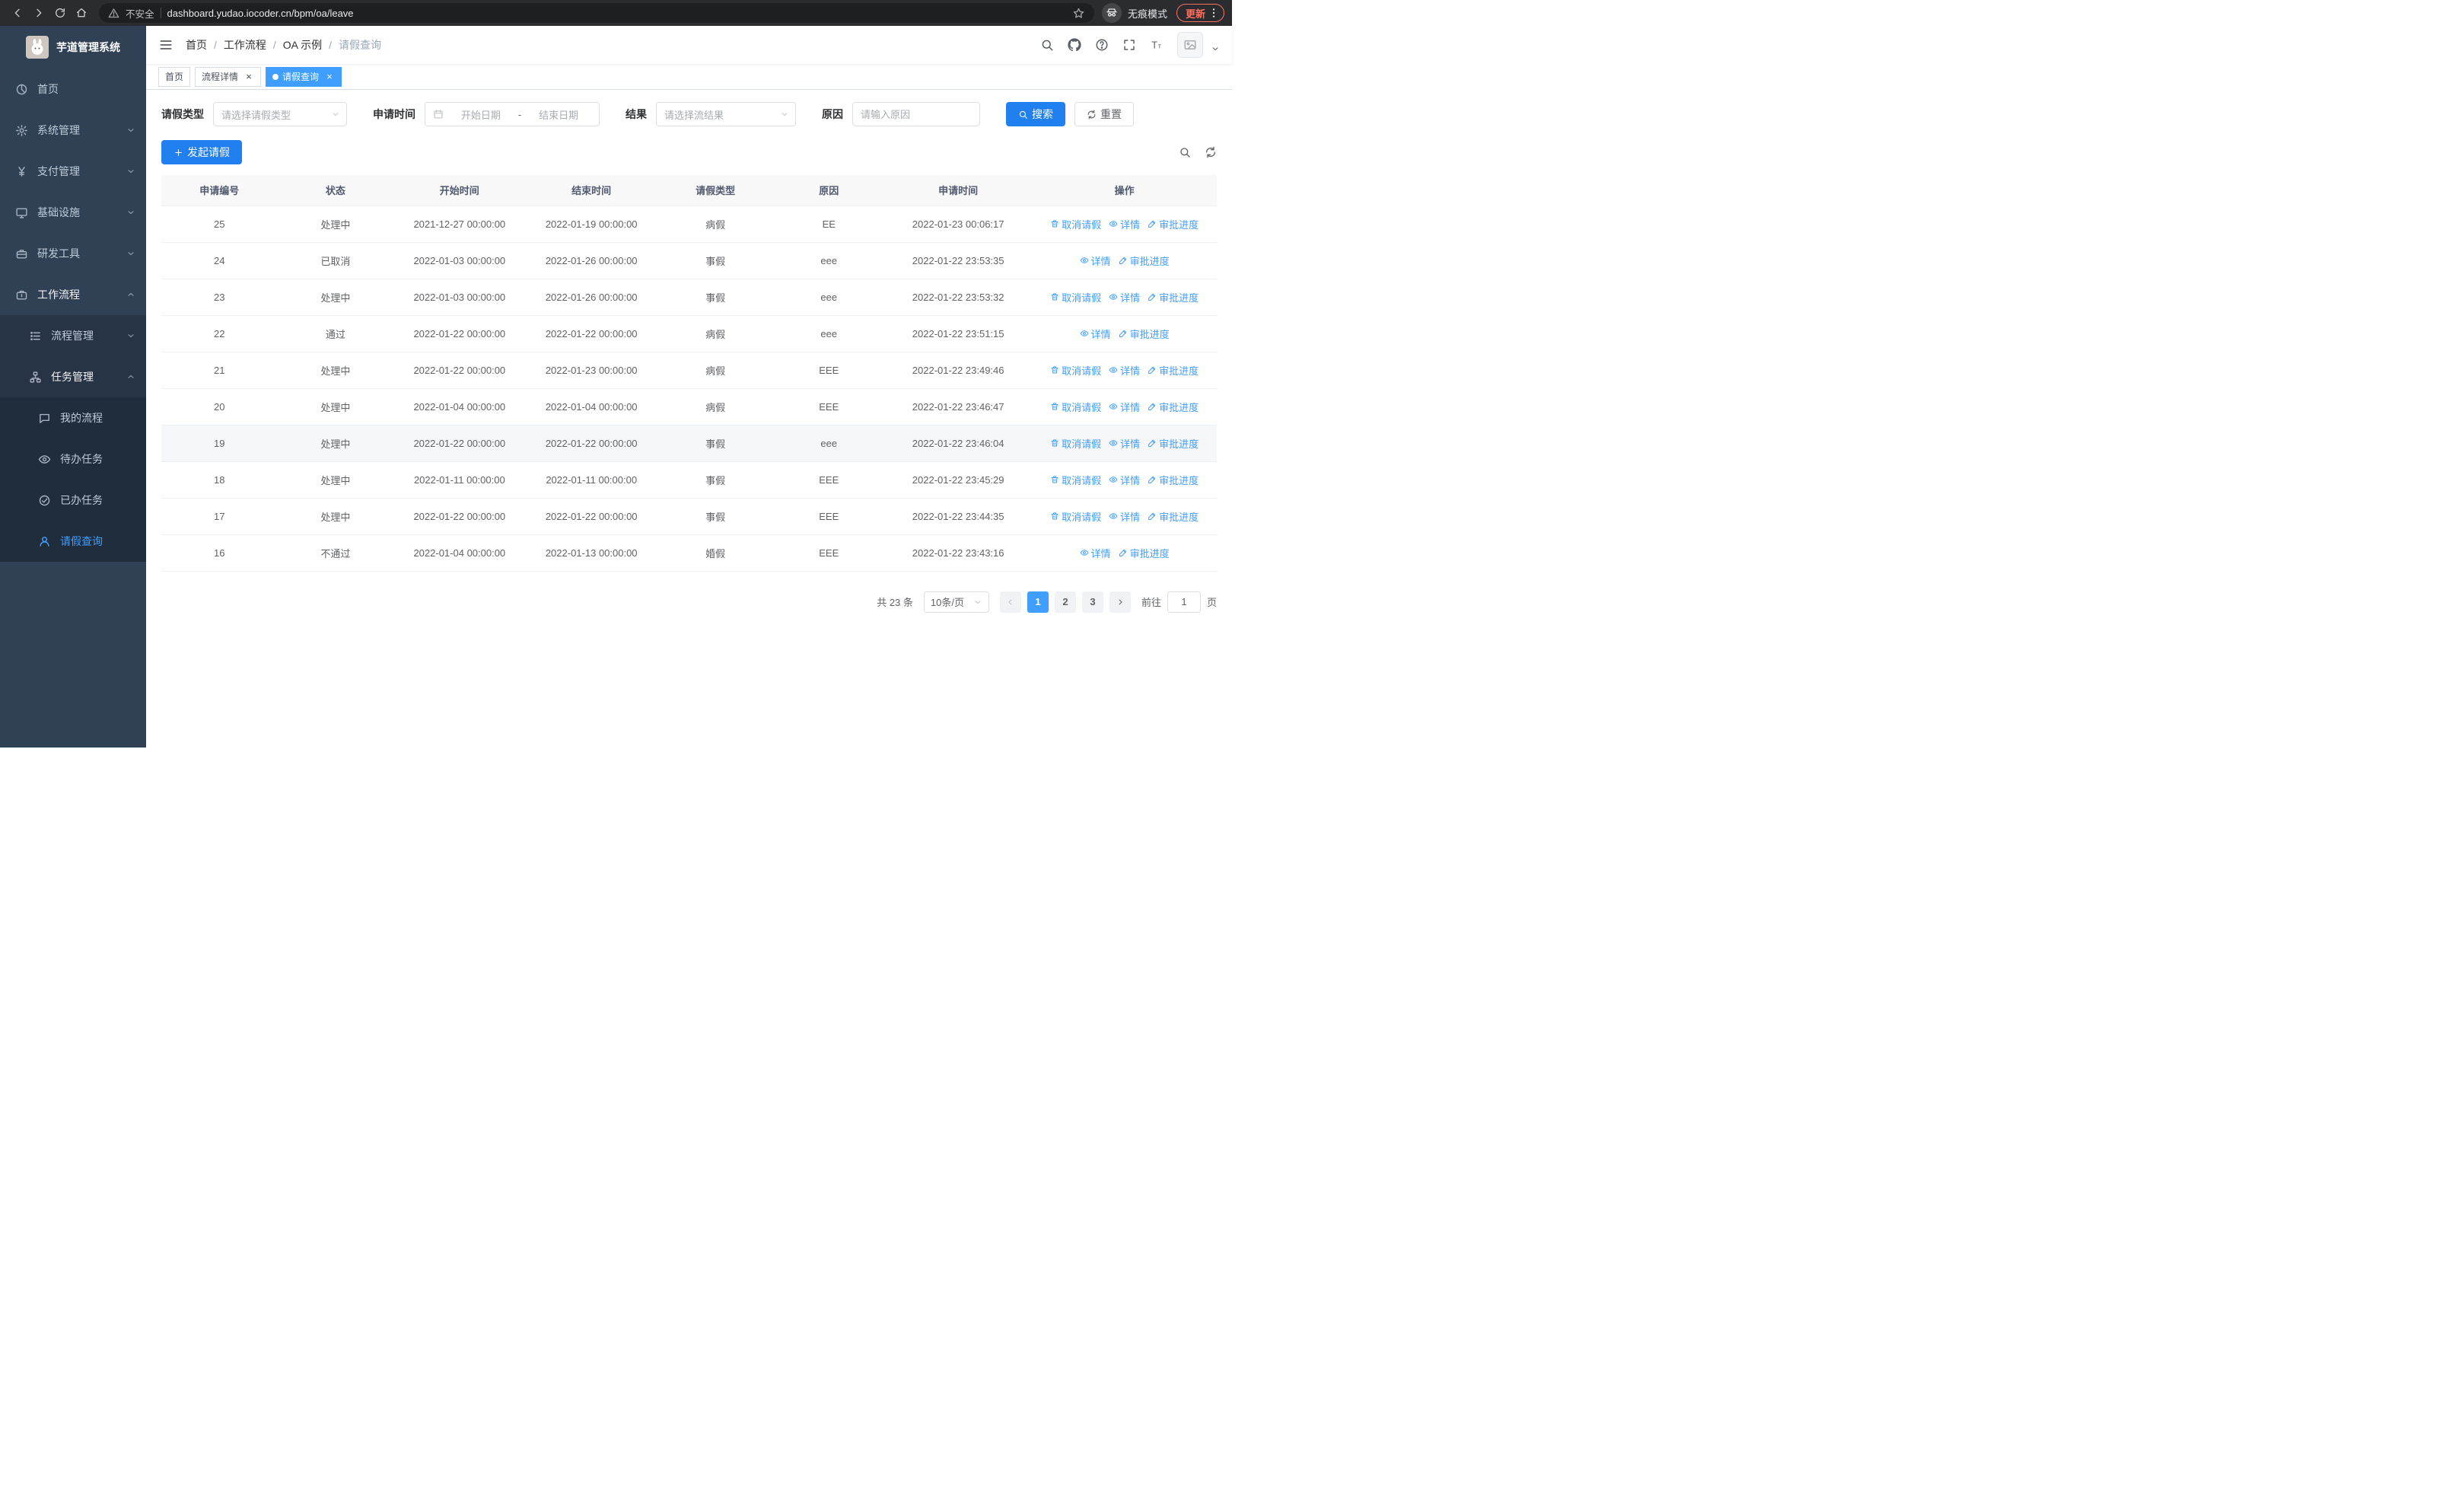 This screenshot has height=1495, width=2464. Describe the element at coordinates (1065, 602) in the screenshot. I see `page-button-2: 2` at that location.